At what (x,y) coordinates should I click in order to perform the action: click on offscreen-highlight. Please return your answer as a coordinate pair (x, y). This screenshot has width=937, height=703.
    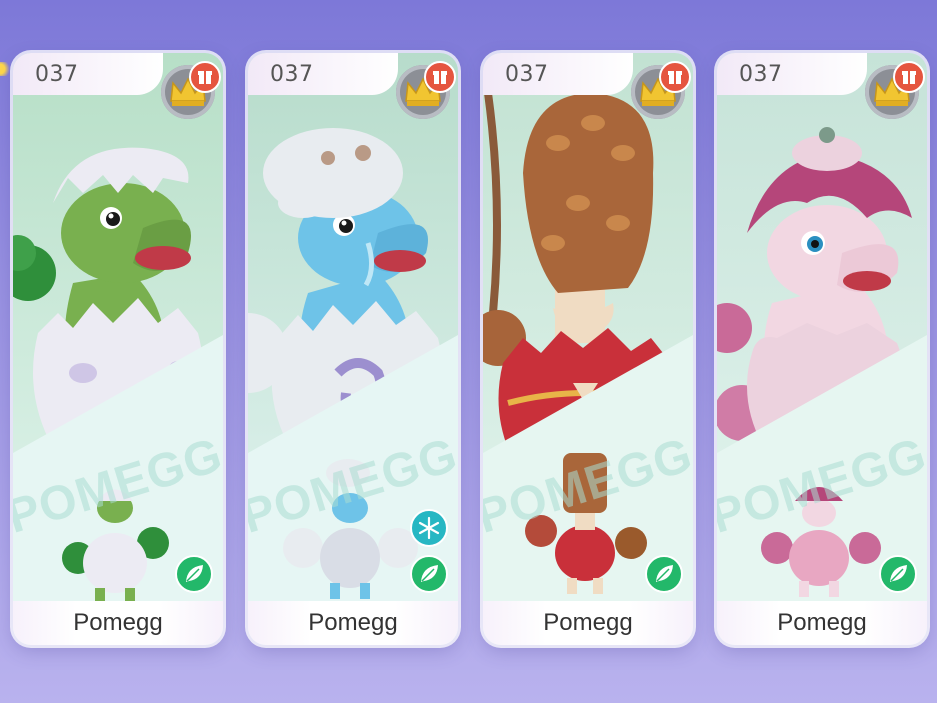
    Looking at the image, I should click on (5, 69).